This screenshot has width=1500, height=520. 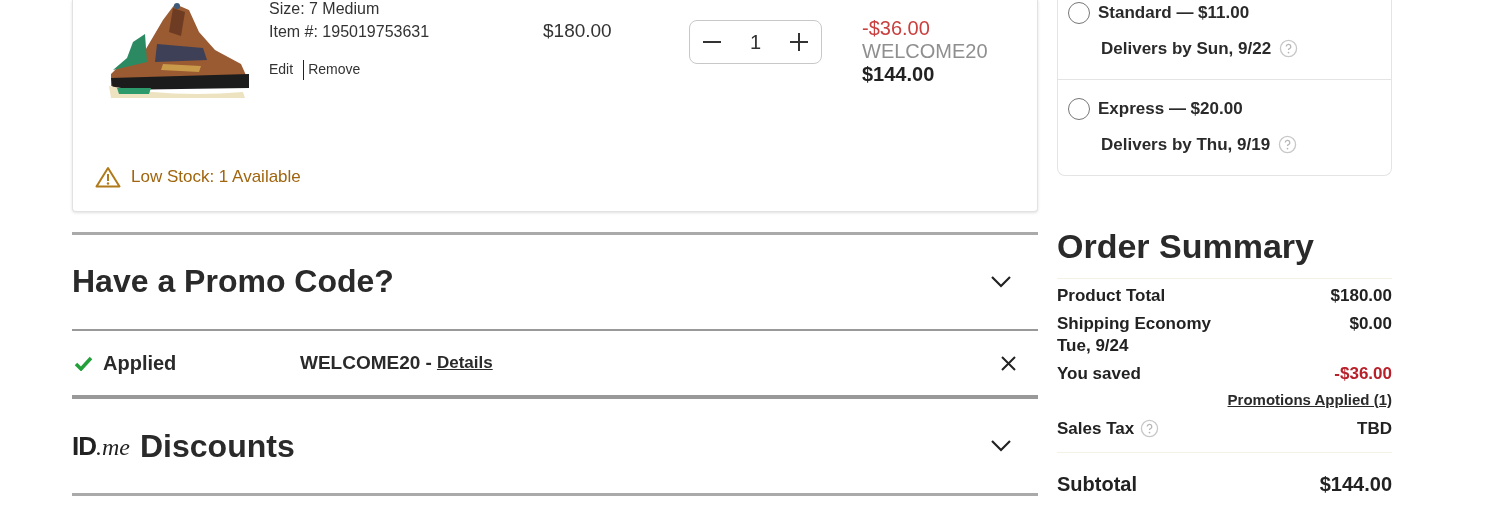 I want to click on applied-code: WELCOME20 -, so click(x=366, y=362).